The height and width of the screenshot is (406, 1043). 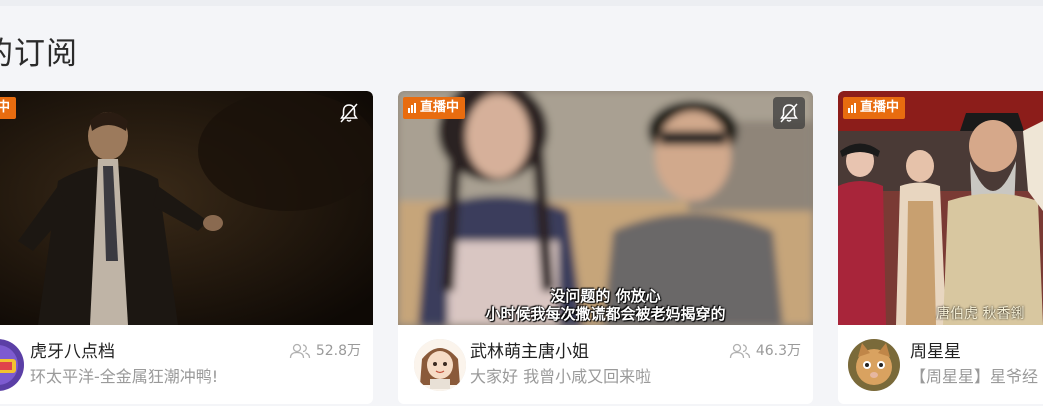 I want to click on stream-title: 【周星星】星爷经, so click(x=974, y=377).